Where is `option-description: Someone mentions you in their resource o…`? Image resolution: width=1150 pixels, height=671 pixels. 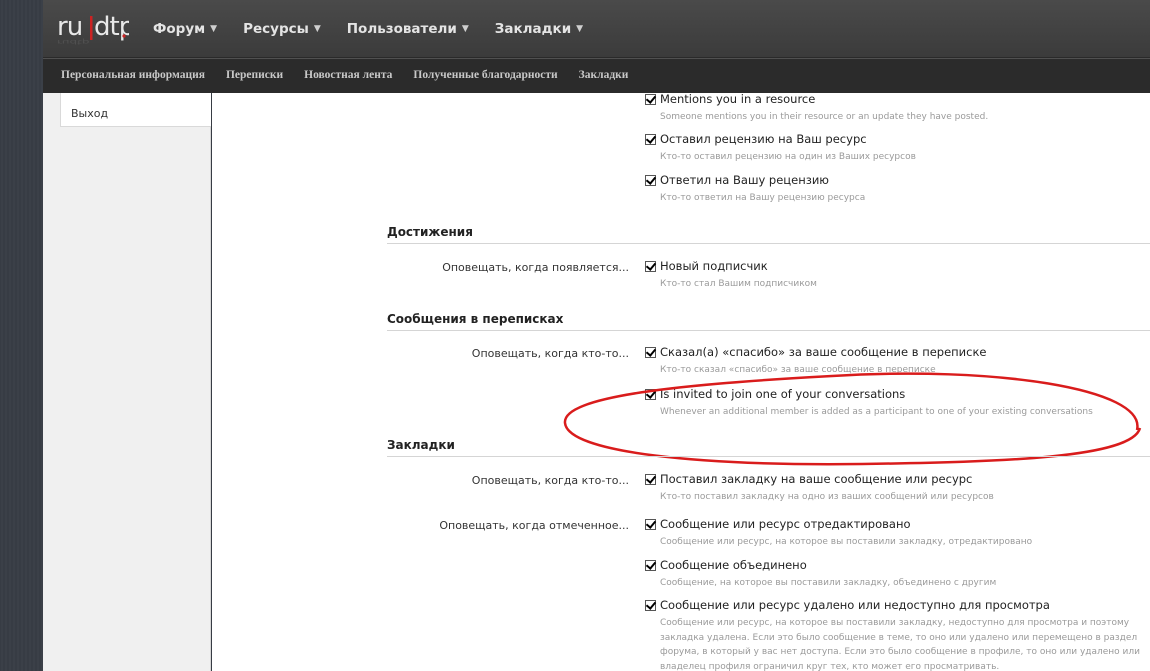
option-description: Someone mentions you in their resource o… is located at coordinates (824, 117).